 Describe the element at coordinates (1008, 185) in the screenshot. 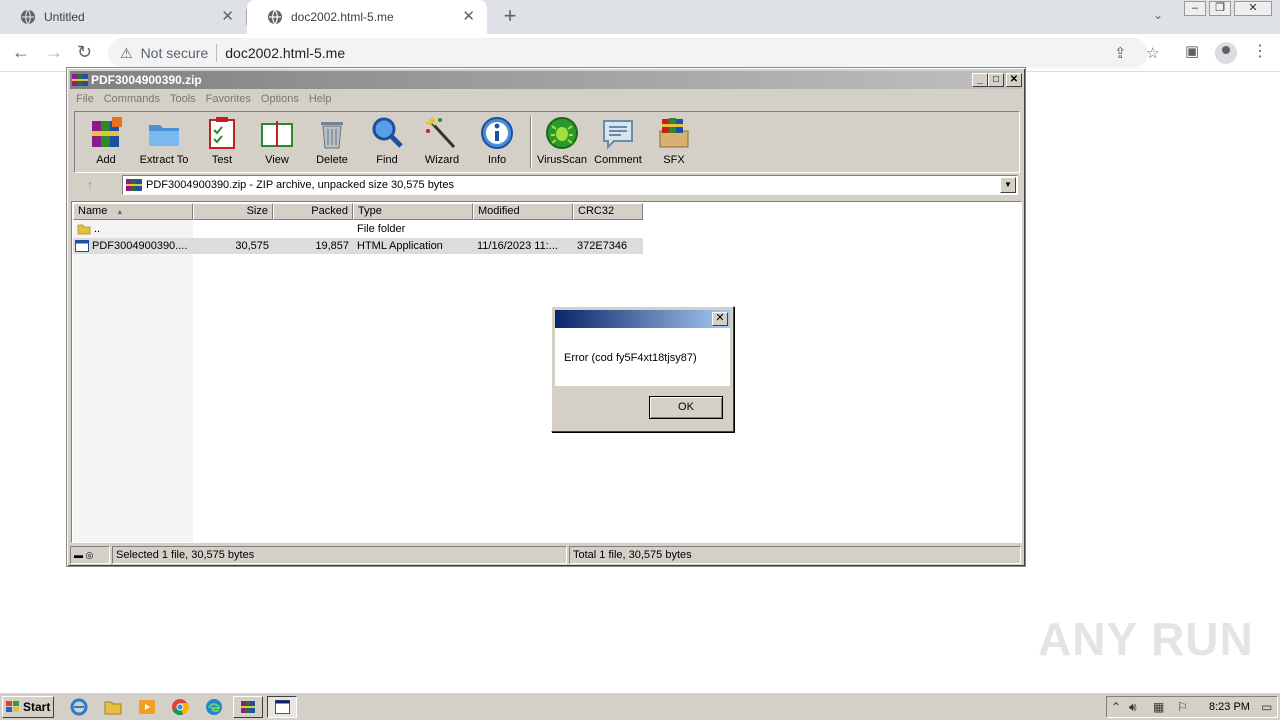

I see `dropdown-arrow-icon: ▼` at that location.